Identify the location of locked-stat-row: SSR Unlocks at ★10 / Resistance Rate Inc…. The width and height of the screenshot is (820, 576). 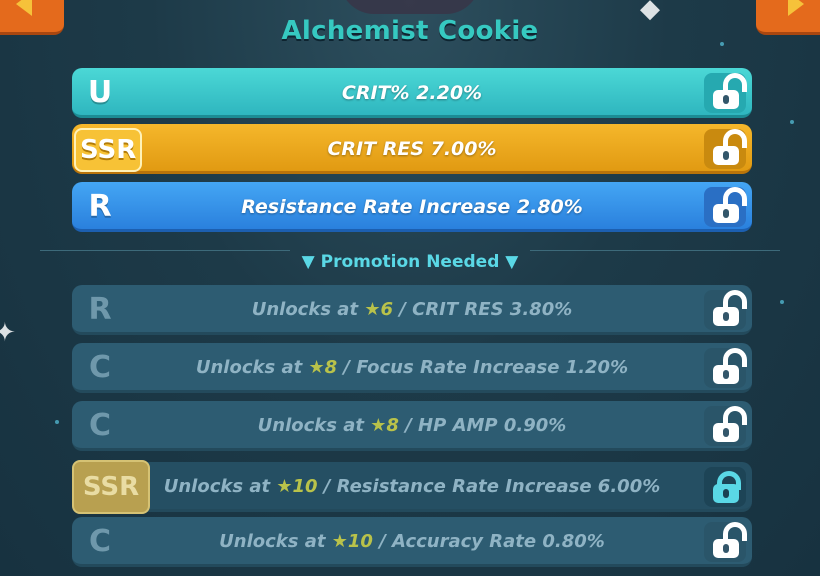
(412, 487).